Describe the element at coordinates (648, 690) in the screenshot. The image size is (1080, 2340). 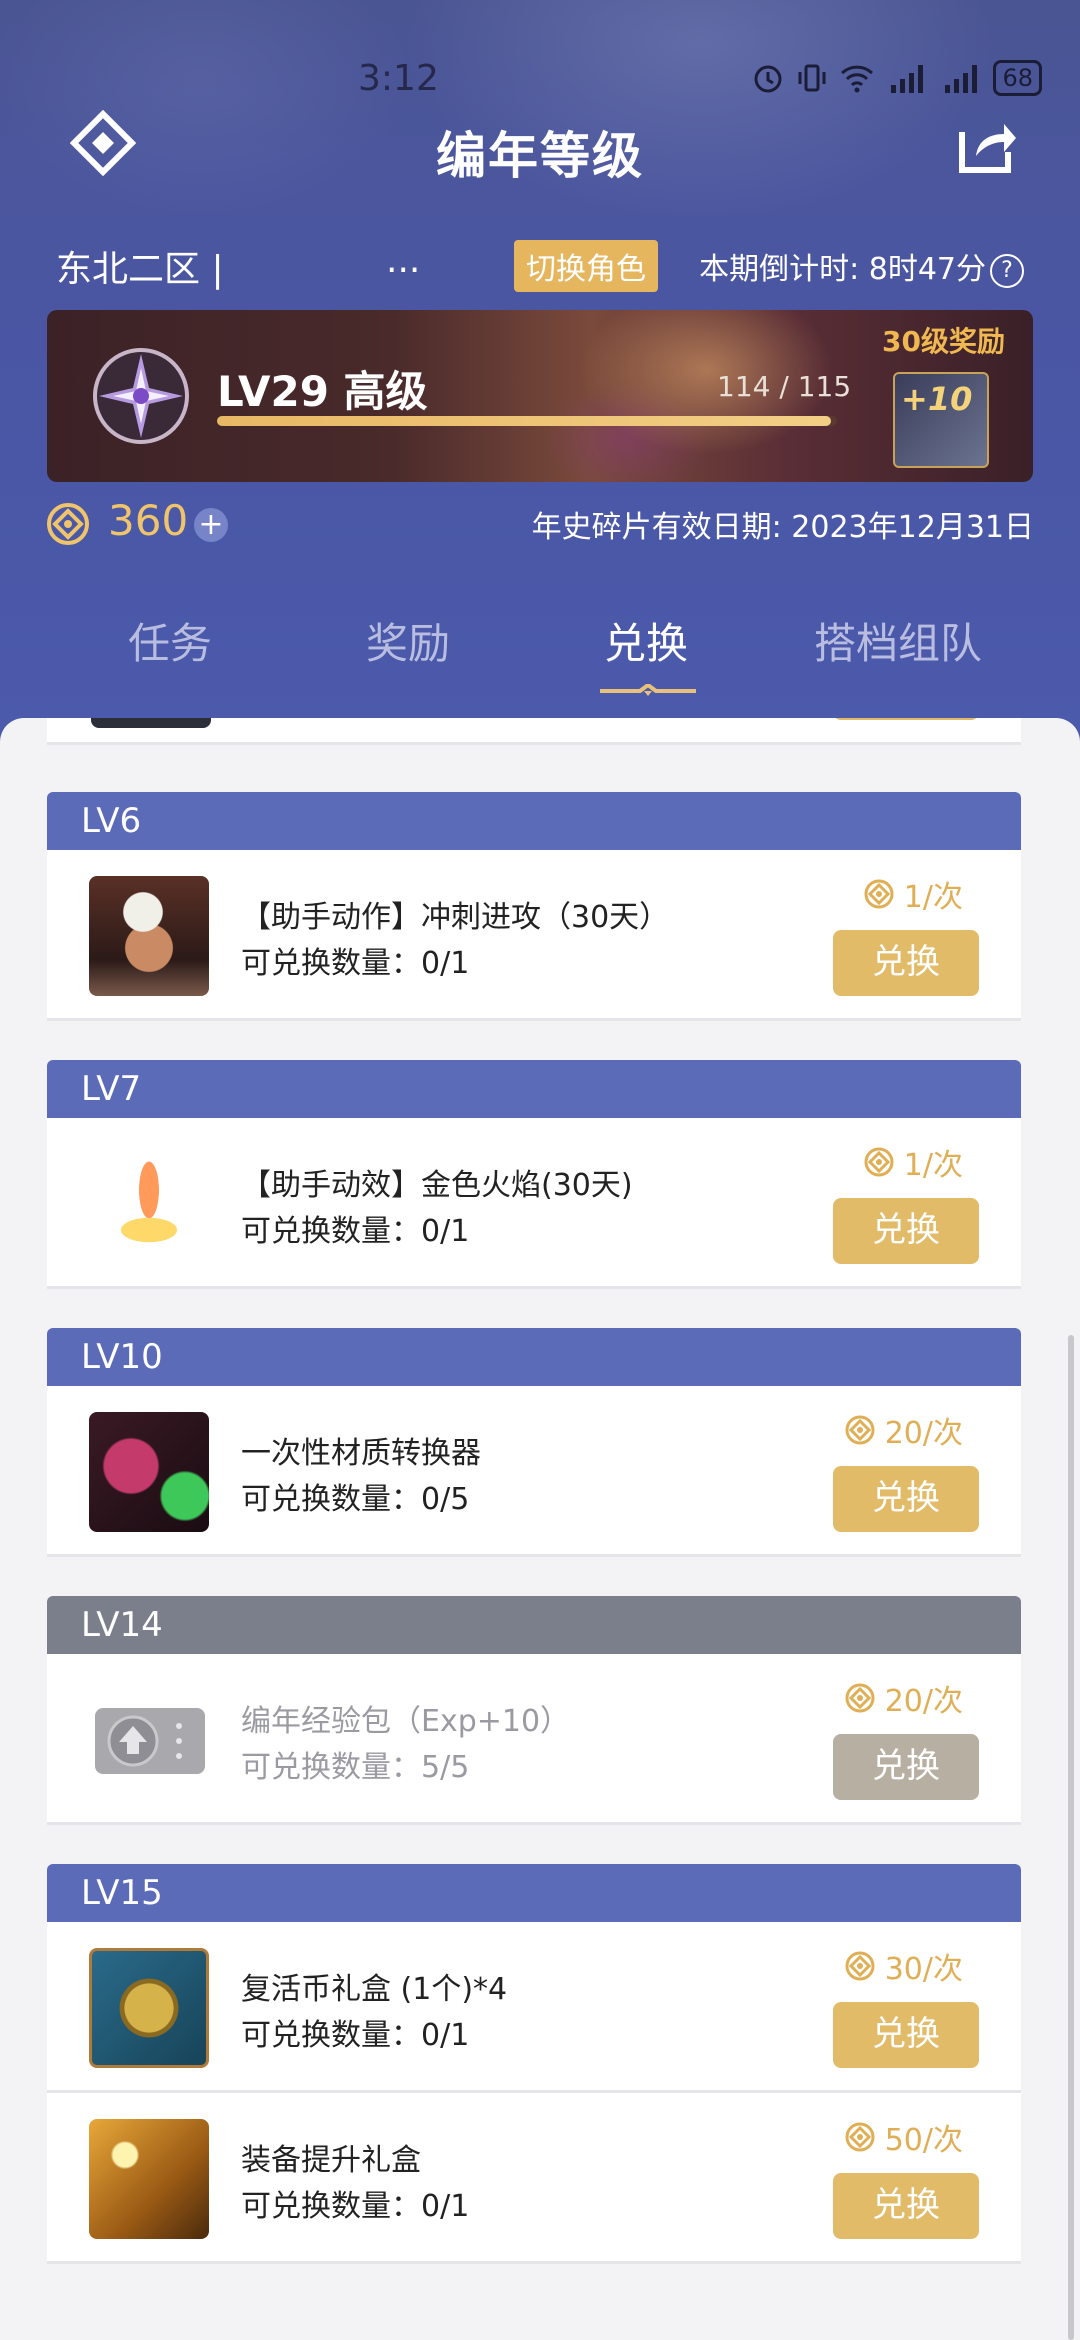
I see `active-tab-indicator` at that location.